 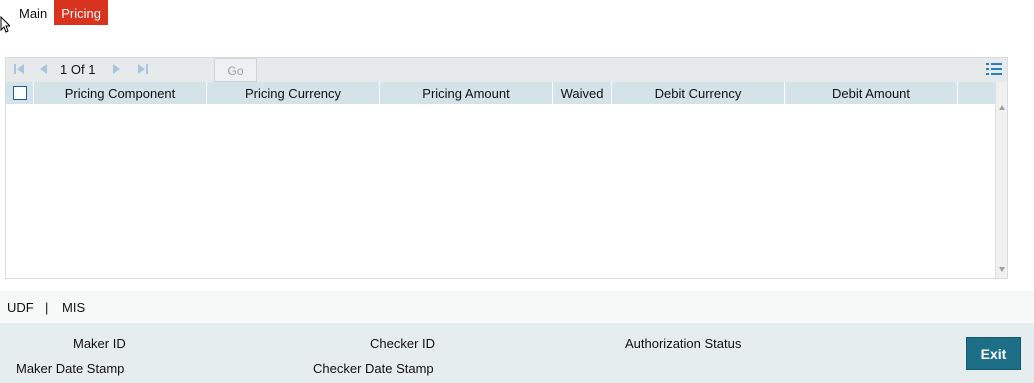 What do you see at coordinates (582, 93) in the screenshot?
I see `column-header-waived: Waived` at bounding box center [582, 93].